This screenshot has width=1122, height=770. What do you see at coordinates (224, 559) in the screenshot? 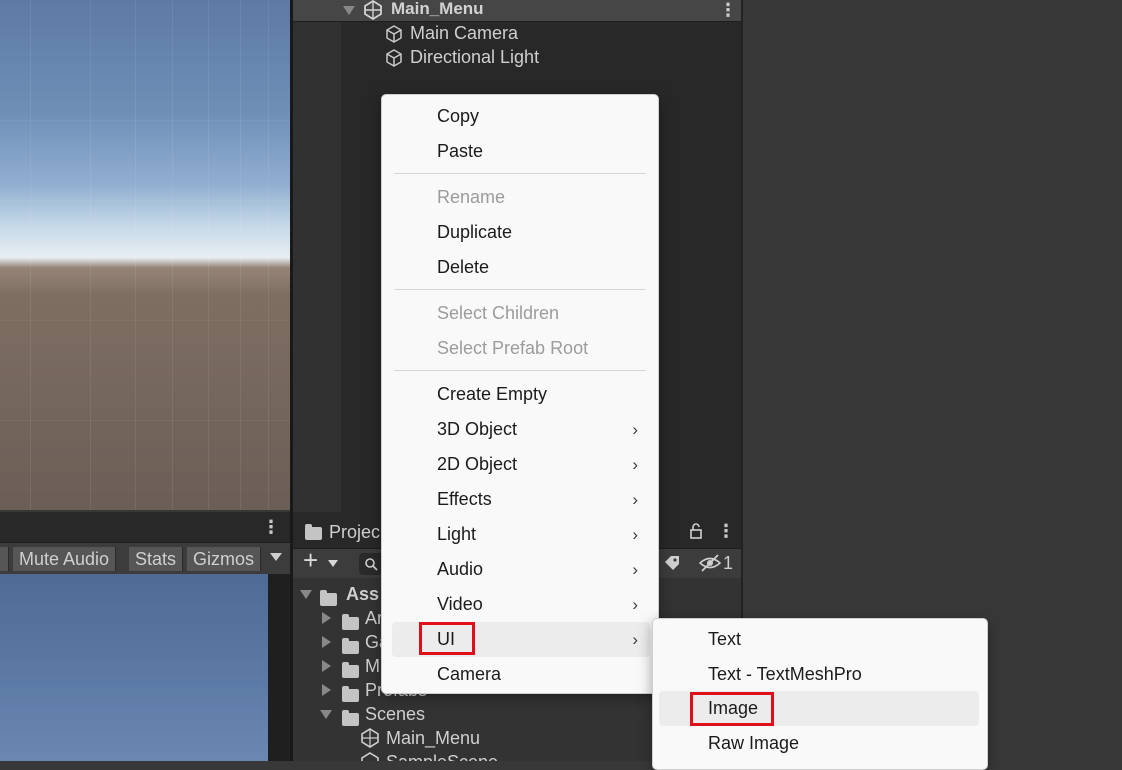
I see `gizmos-button: Gizmos` at bounding box center [224, 559].